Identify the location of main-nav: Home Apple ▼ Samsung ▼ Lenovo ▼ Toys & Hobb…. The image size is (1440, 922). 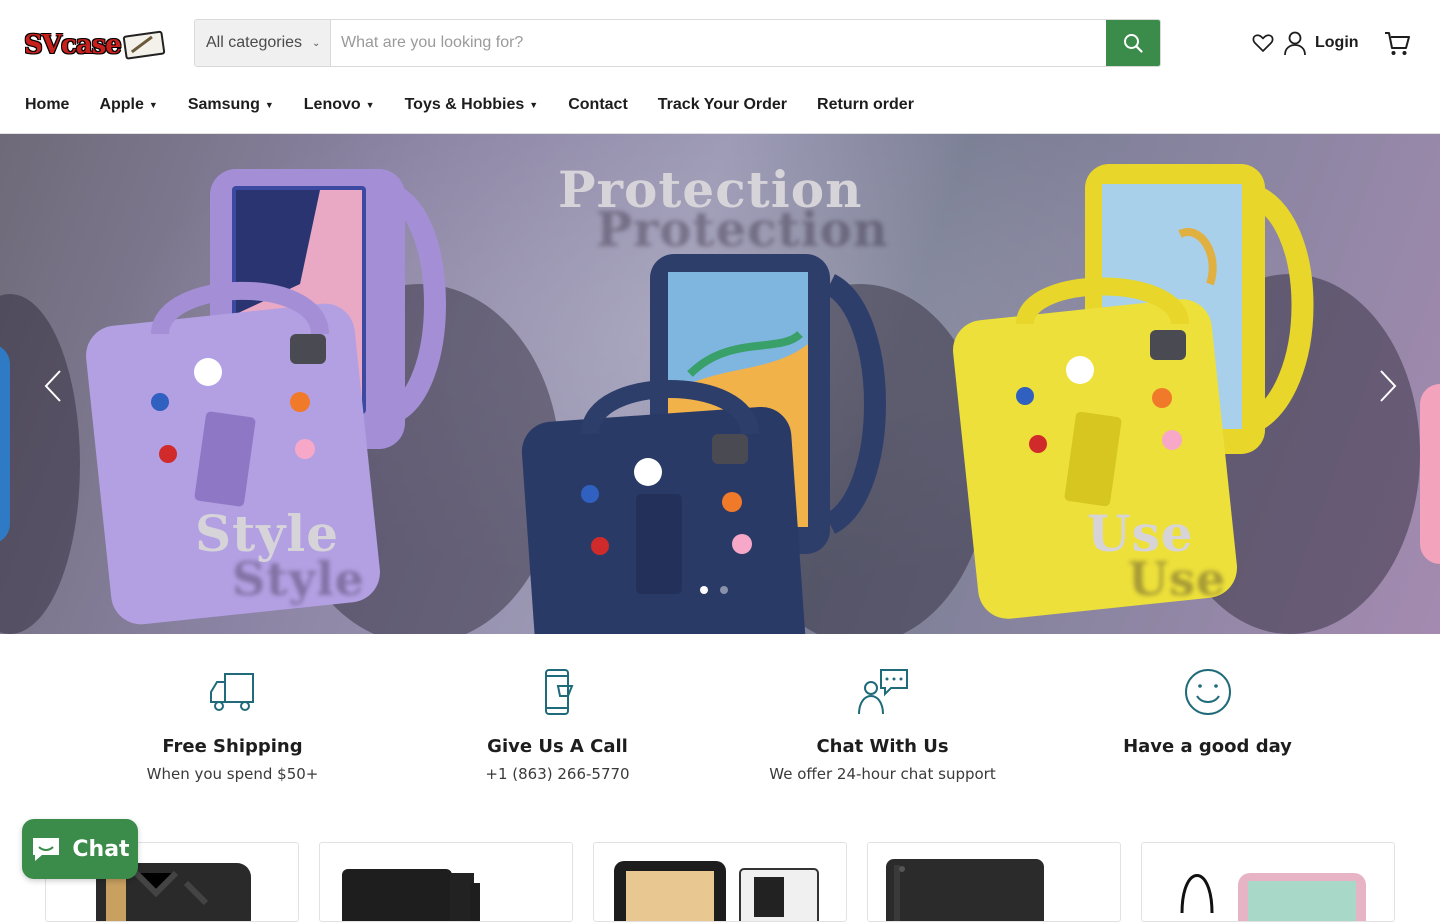
(484, 105).